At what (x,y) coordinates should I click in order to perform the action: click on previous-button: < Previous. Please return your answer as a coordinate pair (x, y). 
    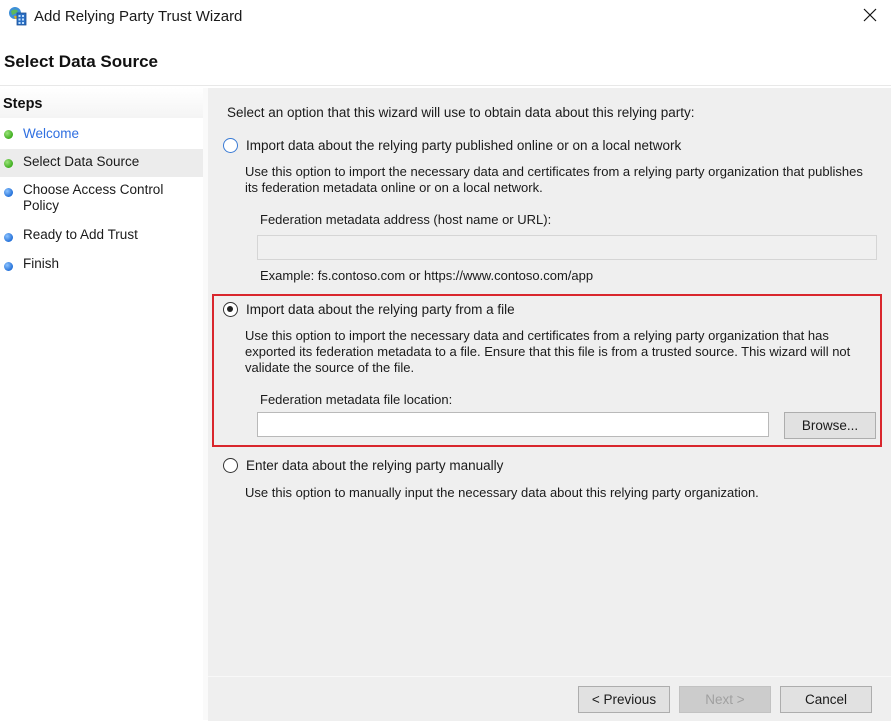
    Looking at the image, I should click on (624, 699).